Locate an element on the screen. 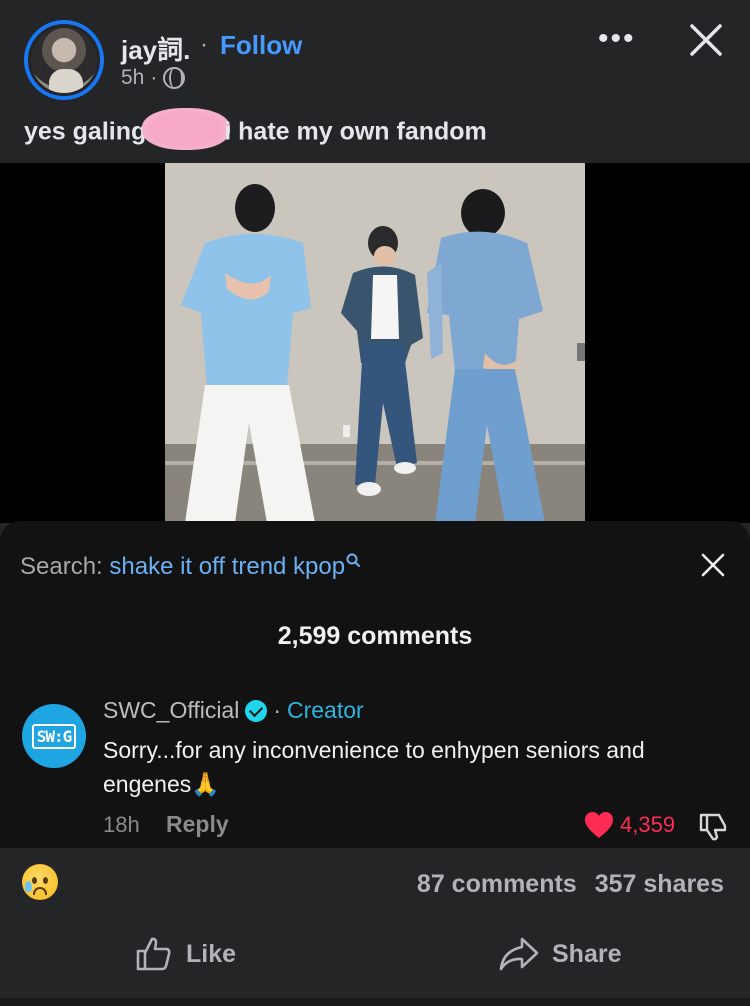  author-avatar is located at coordinates (64, 60).